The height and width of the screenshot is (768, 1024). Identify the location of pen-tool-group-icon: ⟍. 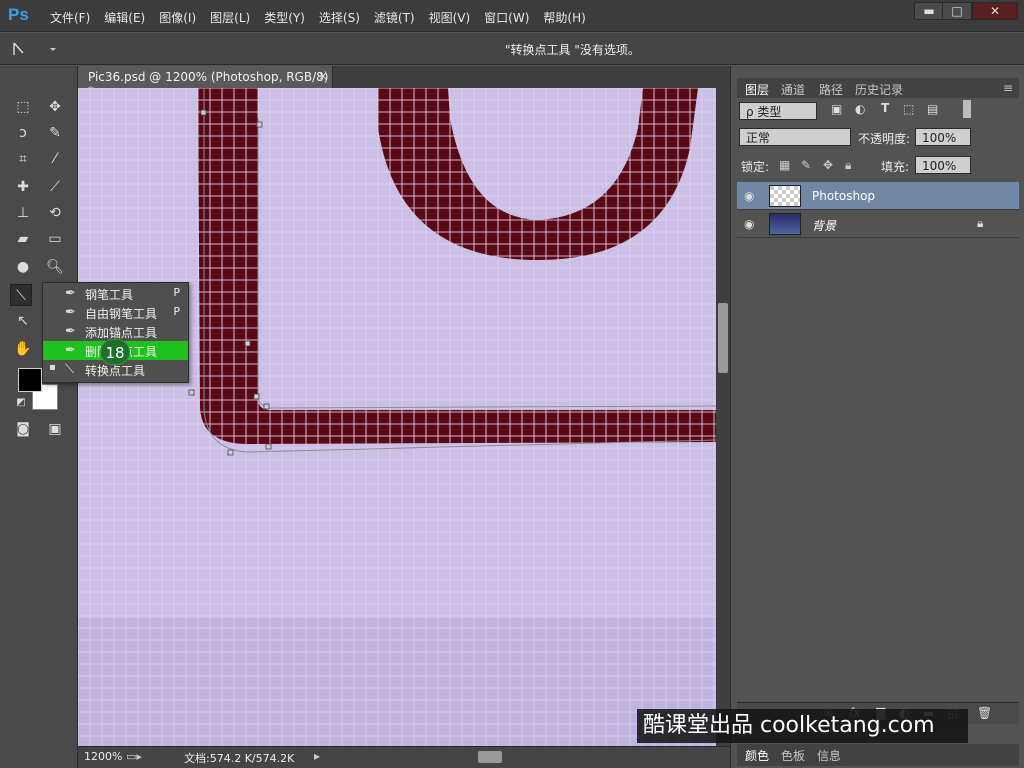
(21, 295).